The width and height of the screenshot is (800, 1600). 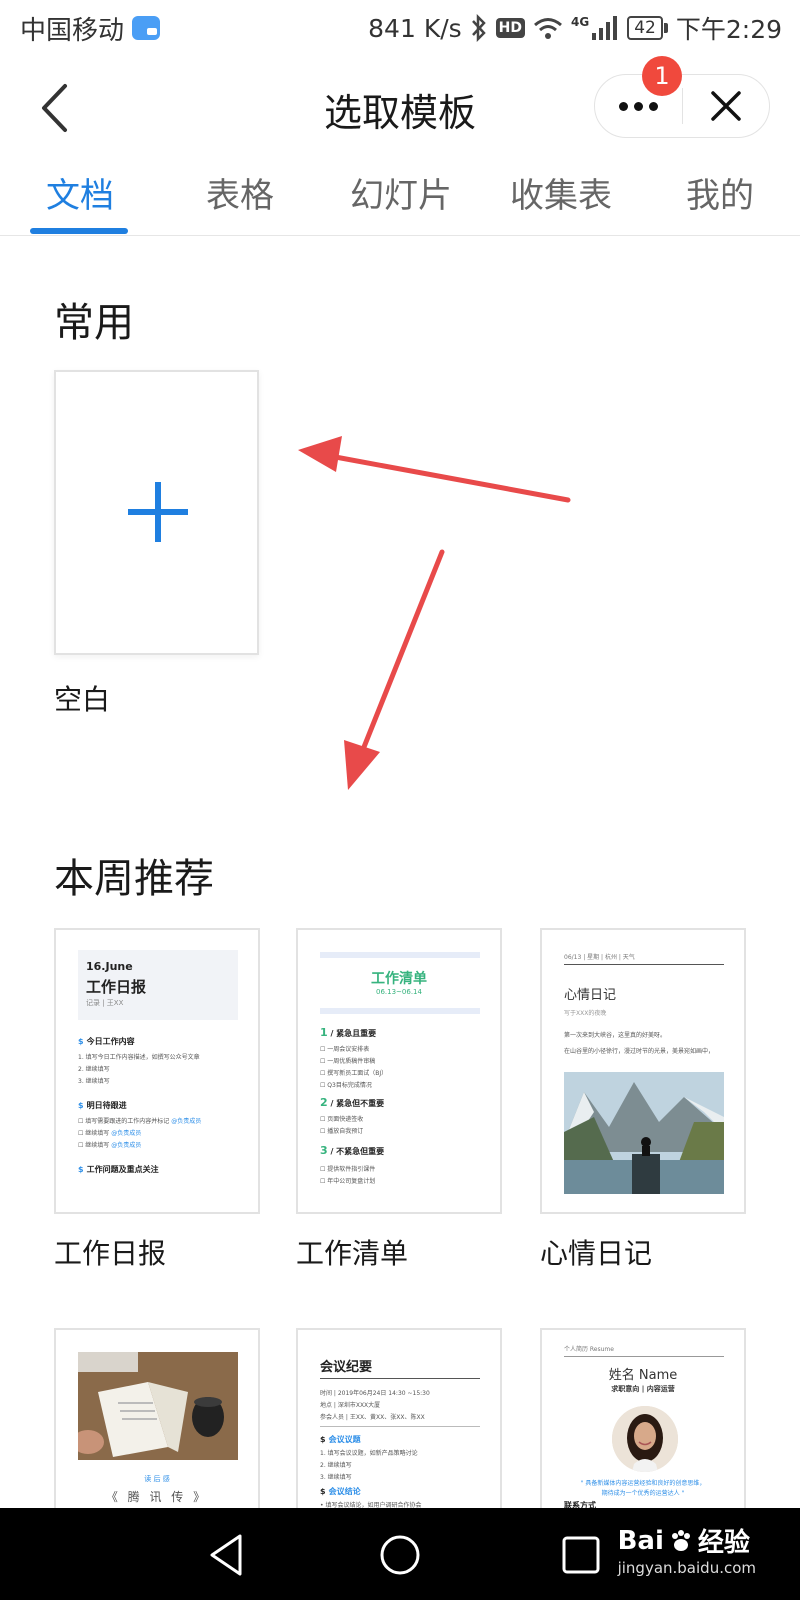 What do you see at coordinates (240, 198) in the screenshot?
I see `tab-sheets: 表格` at bounding box center [240, 198].